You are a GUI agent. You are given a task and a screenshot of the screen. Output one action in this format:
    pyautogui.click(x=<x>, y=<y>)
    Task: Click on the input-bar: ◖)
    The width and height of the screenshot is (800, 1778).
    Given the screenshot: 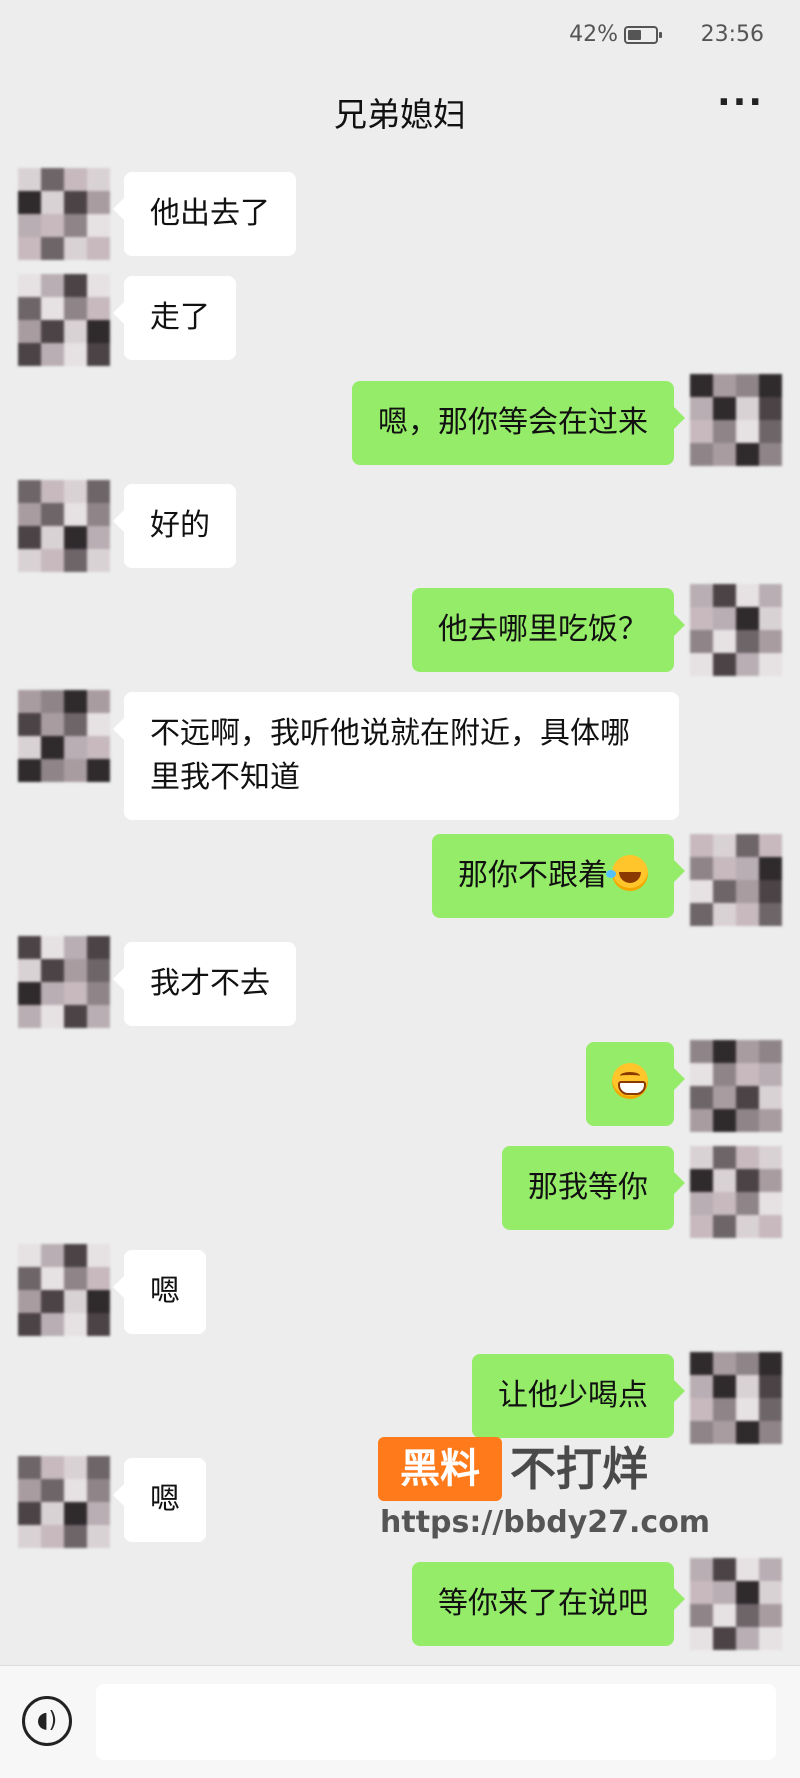 What is the action you would take?
    pyautogui.click(x=400, y=1721)
    